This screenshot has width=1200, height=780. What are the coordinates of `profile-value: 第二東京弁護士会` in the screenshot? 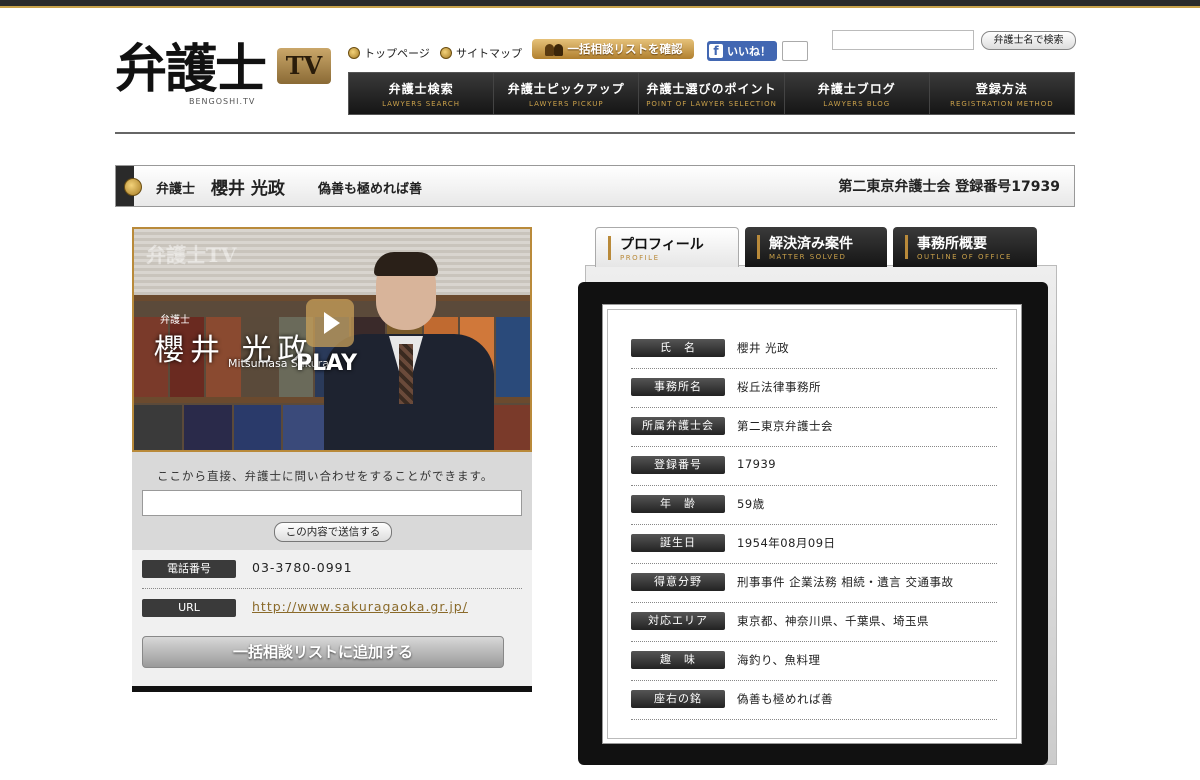 It's located at (785, 426).